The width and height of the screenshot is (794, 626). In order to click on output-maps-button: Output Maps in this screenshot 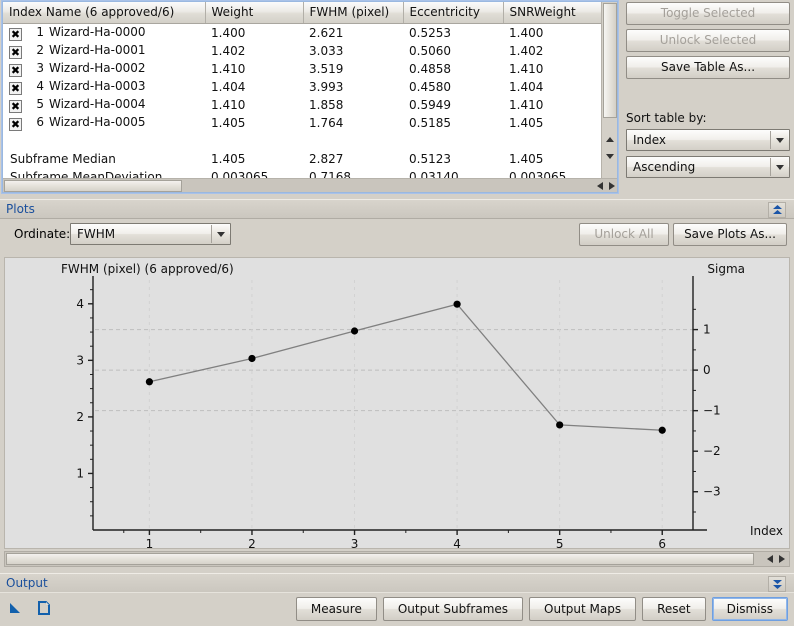, I will do `click(583, 609)`.